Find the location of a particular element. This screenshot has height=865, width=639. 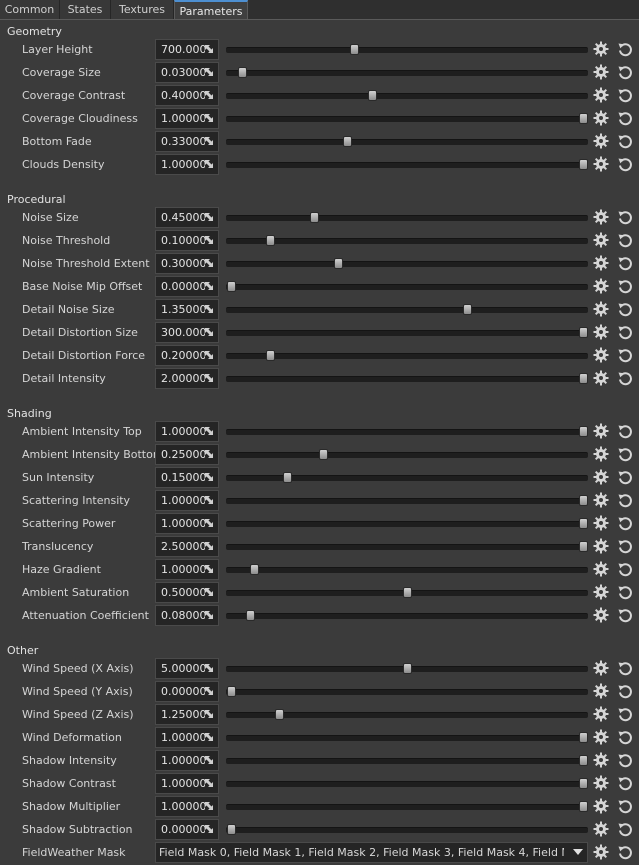

value-field: 0.40000 is located at coordinates (187, 95).